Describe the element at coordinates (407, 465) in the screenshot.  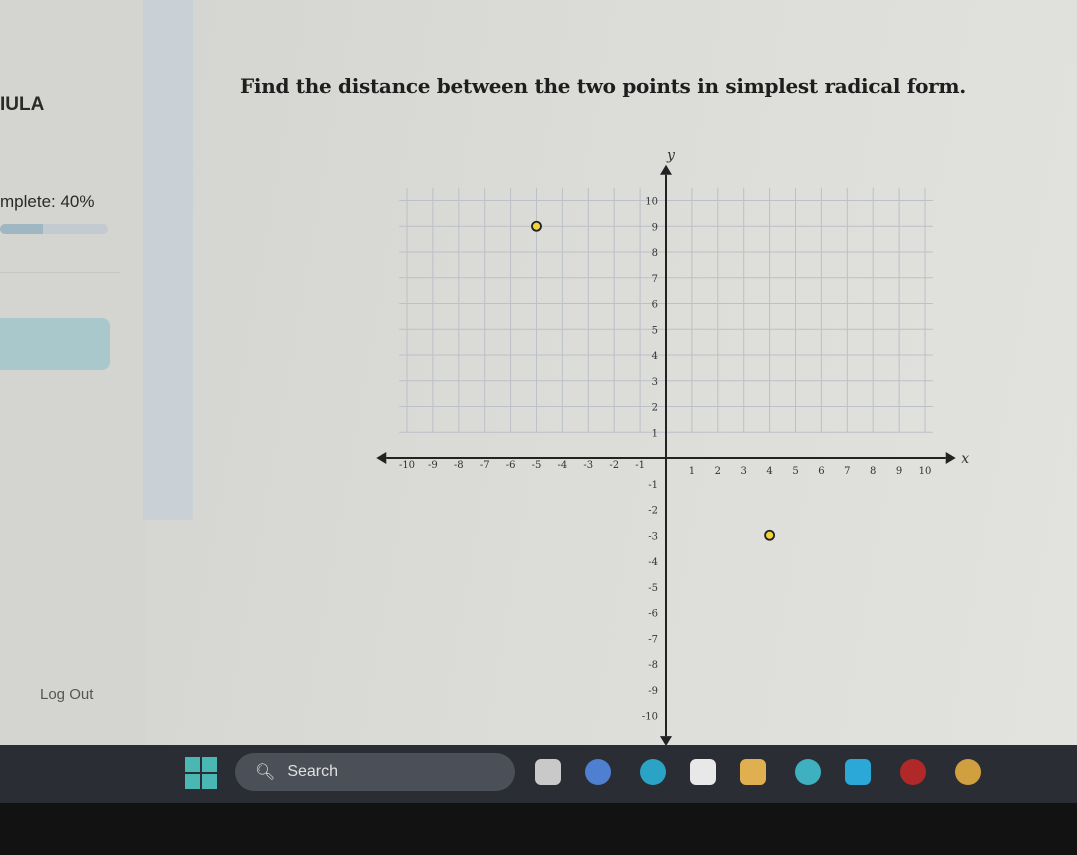
I see `x-tick-label: -10` at that location.